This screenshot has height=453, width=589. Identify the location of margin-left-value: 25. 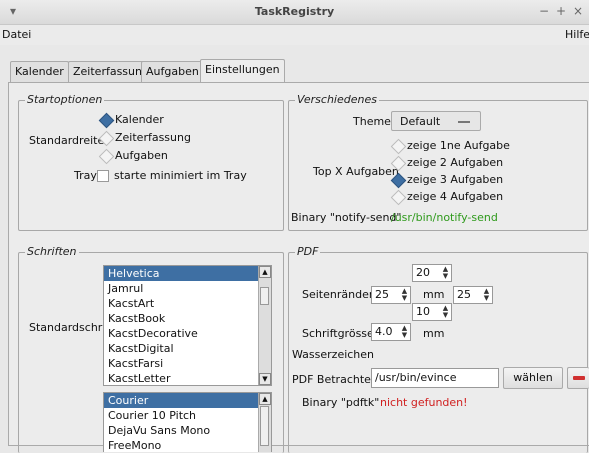
(382, 294).